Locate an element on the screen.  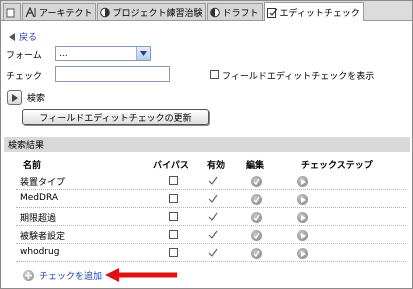
table-row: 装置タイプ is located at coordinates (211, 181).